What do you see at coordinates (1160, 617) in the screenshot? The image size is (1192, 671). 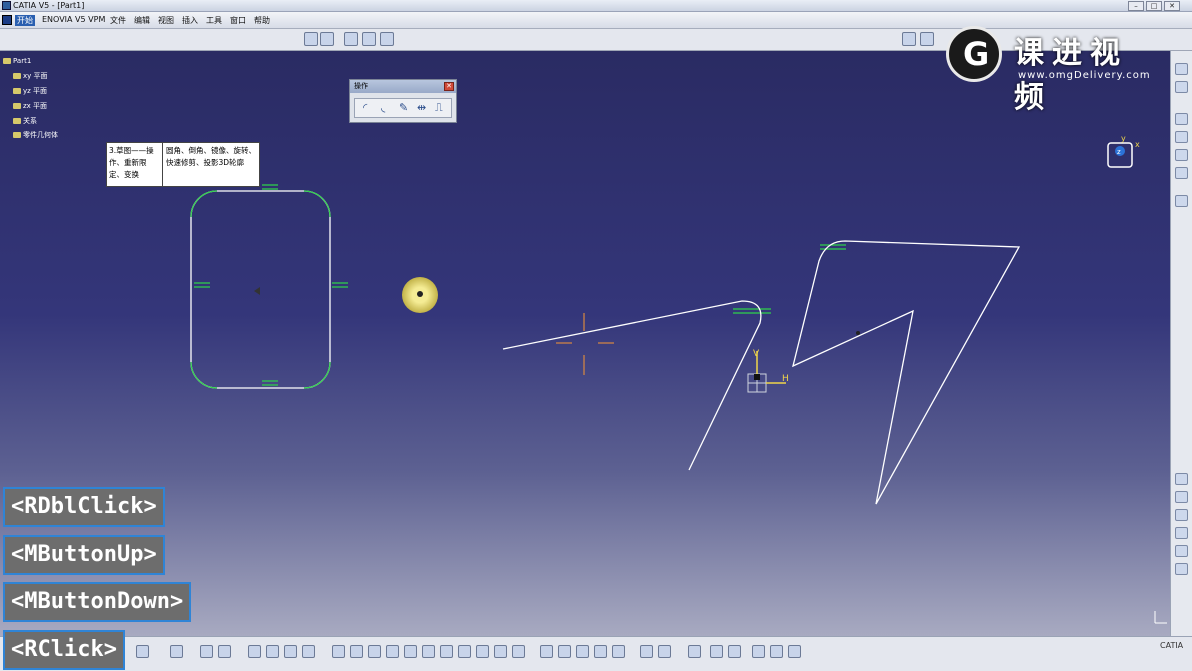 I see `axis-indicator` at bounding box center [1160, 617].